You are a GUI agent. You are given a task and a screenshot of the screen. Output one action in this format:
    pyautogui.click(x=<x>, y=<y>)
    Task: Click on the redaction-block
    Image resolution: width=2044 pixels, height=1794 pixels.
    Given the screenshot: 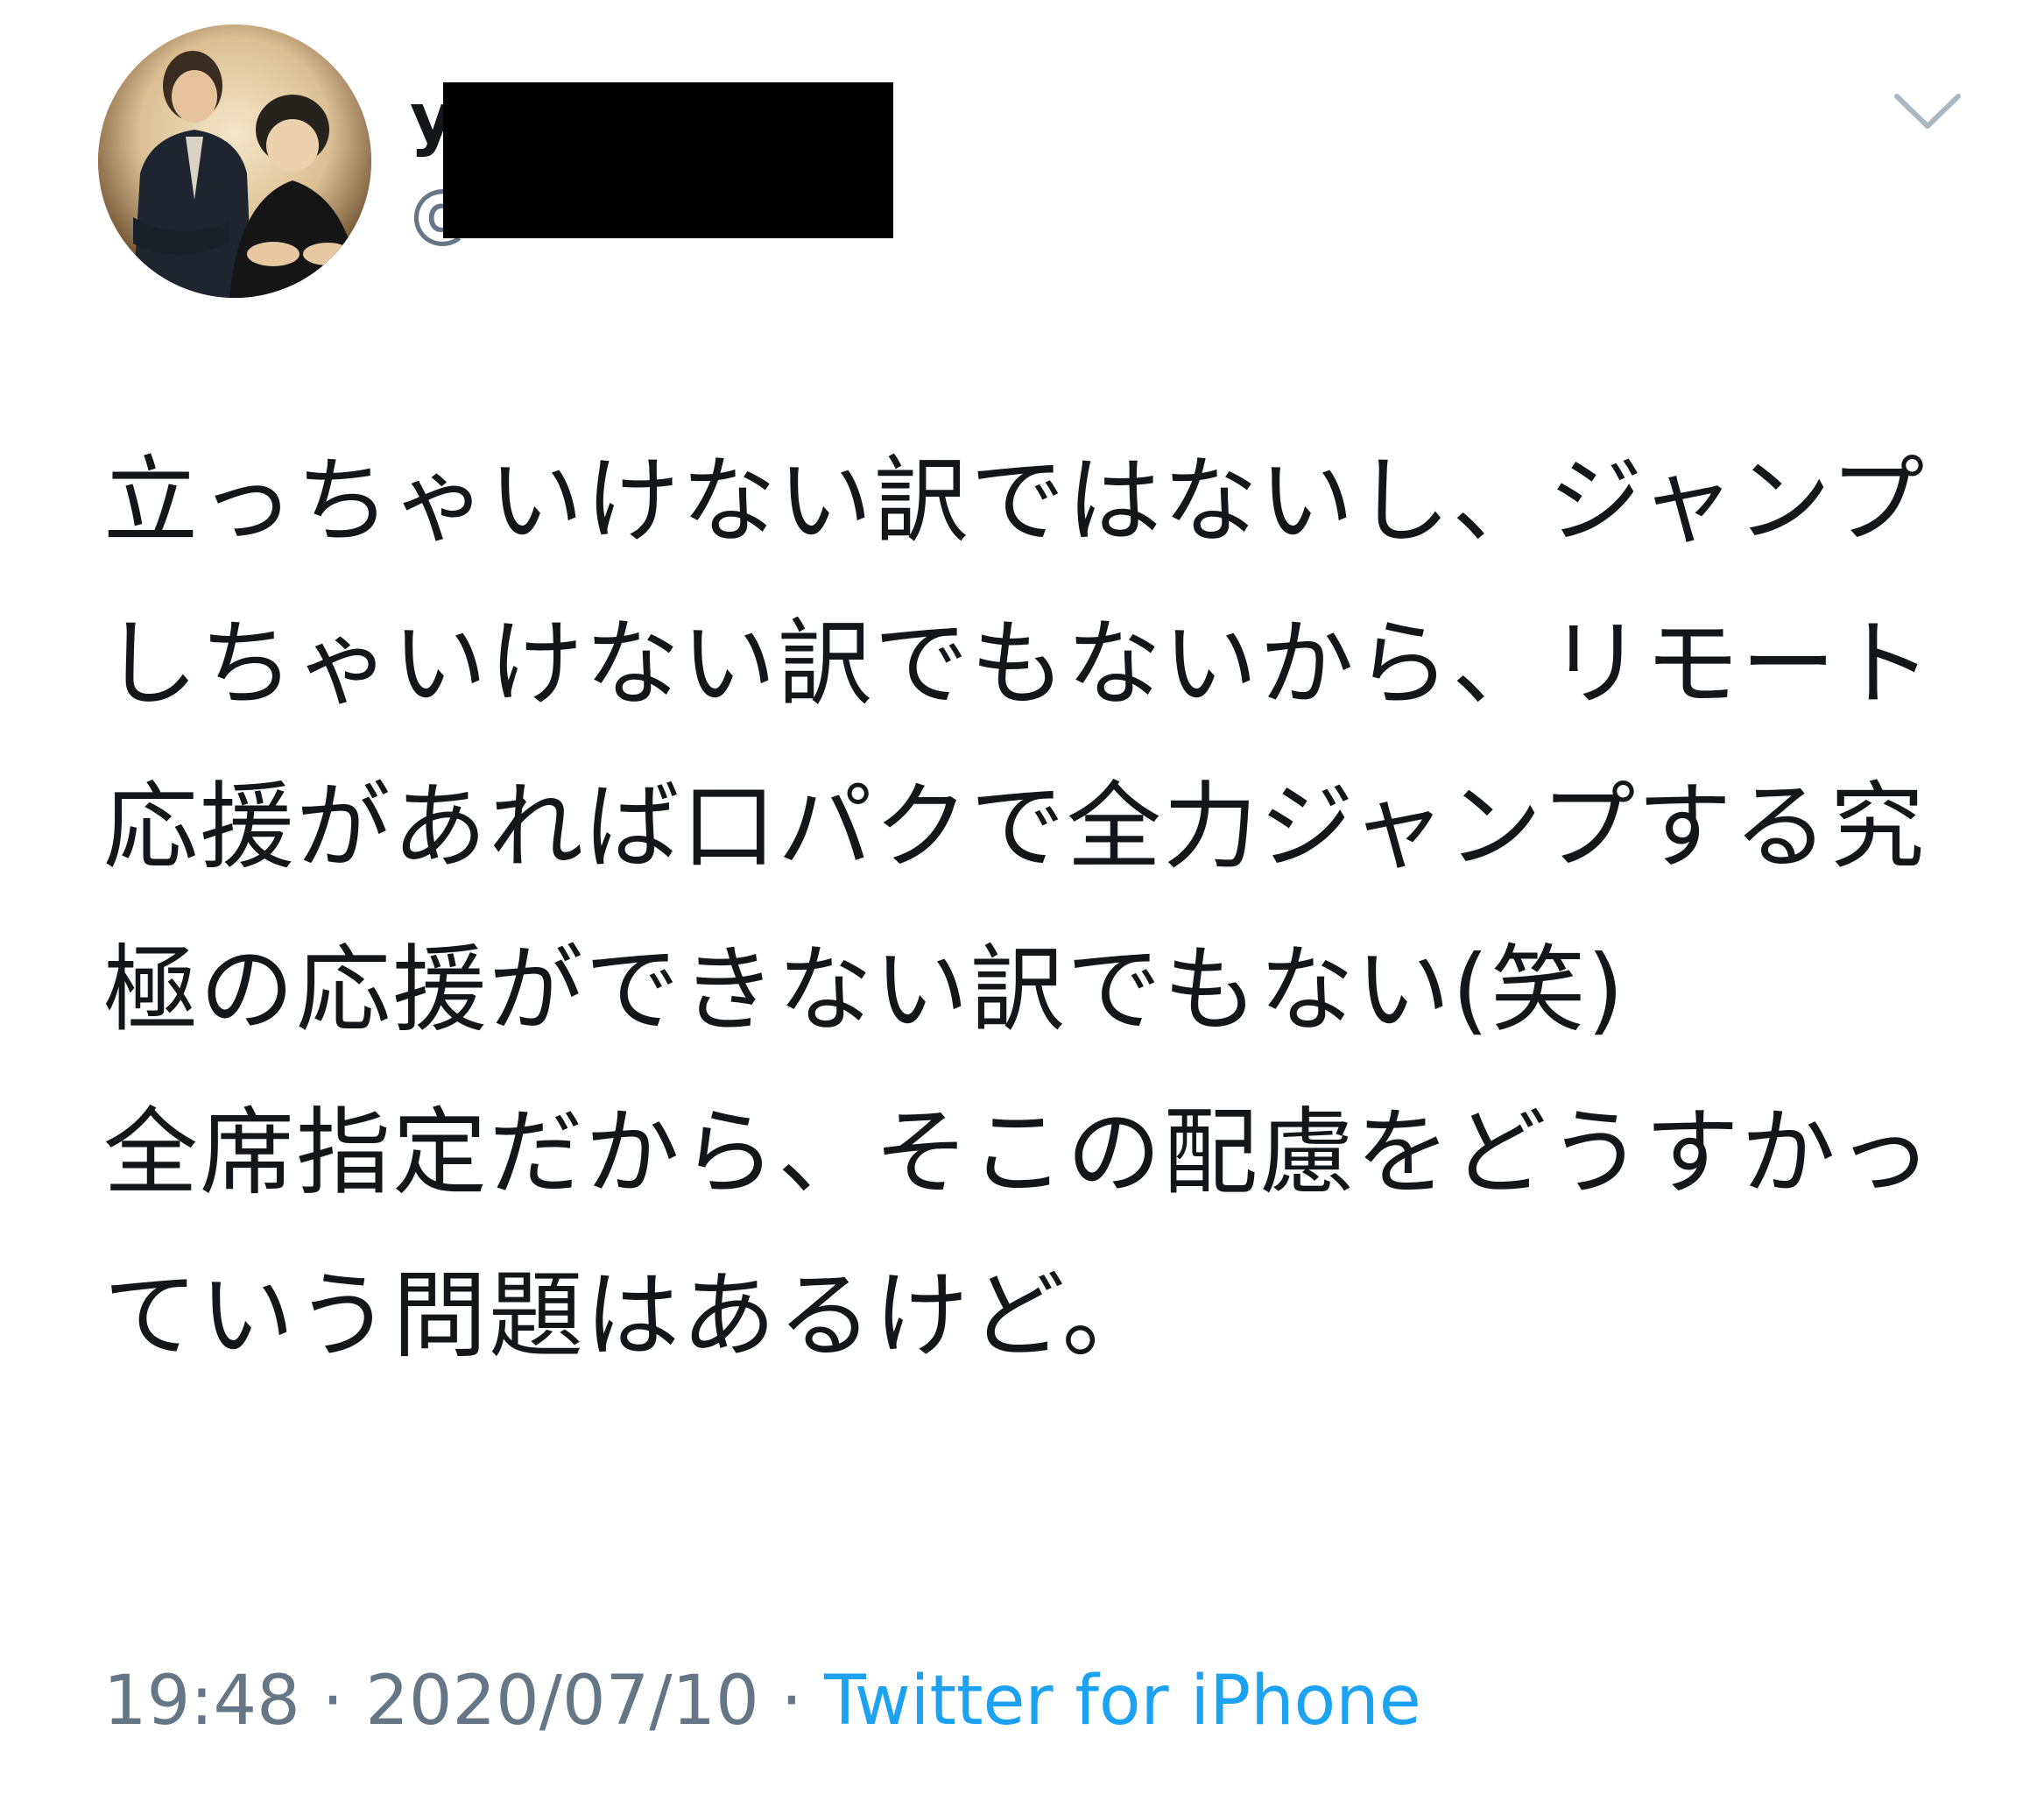 What is the action you would take?
    pyautogui.click(x=668, y=160)
    